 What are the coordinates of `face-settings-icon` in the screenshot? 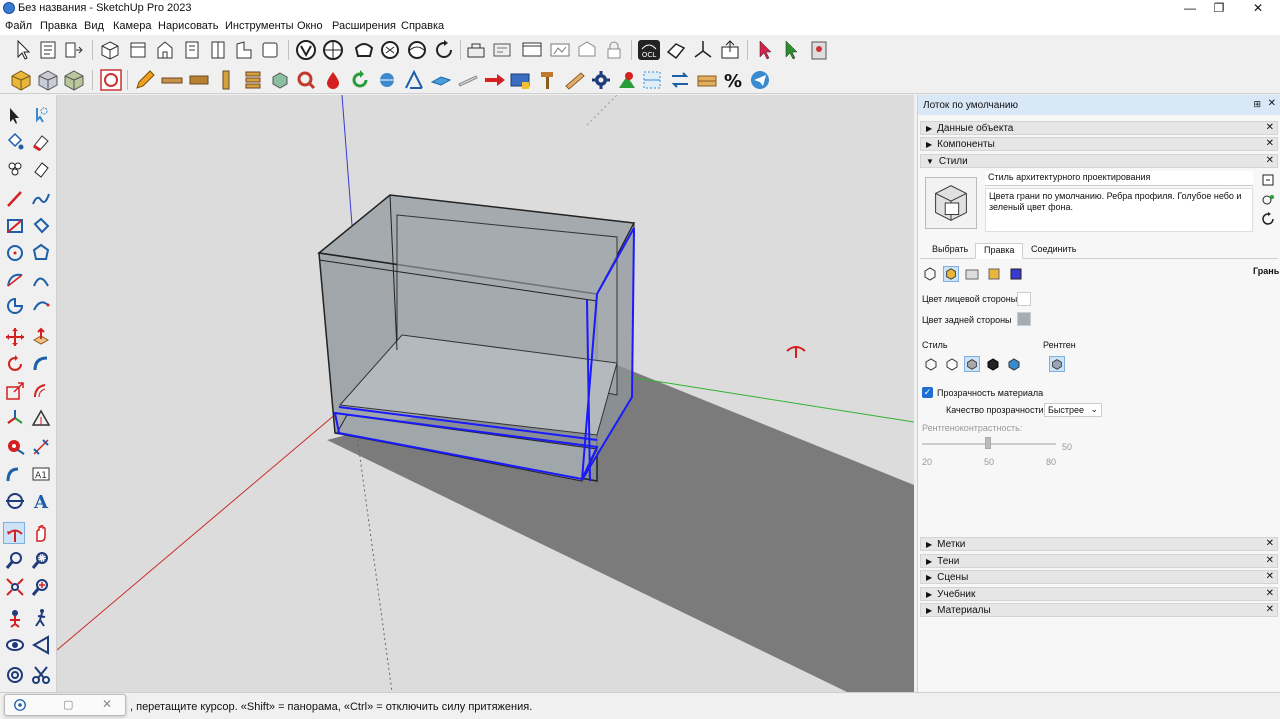 It's located at (951, 274).